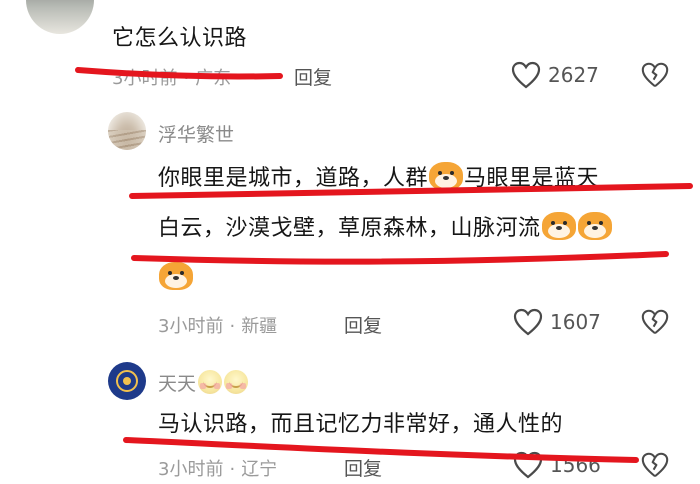 Image resolution: width=700 pixels, height=484 pixels. I want to click on like-button: 2627, so click(554, 75).